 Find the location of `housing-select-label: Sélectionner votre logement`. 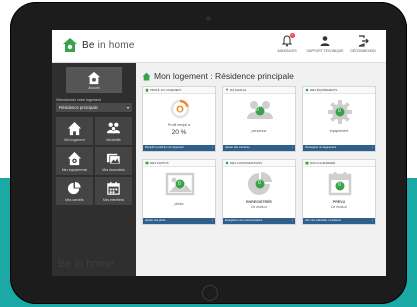

housing-select-label: Sélectionner votre logement is located at coordinates (78, 100).